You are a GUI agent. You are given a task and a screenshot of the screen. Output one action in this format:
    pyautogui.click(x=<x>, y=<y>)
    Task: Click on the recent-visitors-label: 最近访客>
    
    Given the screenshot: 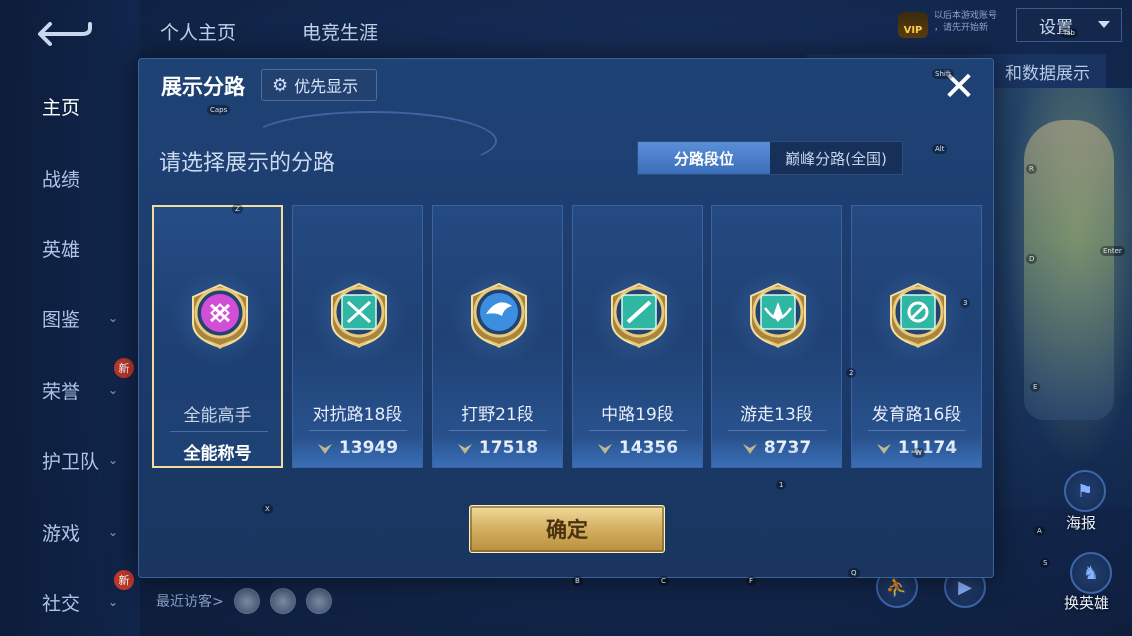 What is the action you would take?
    pyautogui.click(x=190, y=602)
    